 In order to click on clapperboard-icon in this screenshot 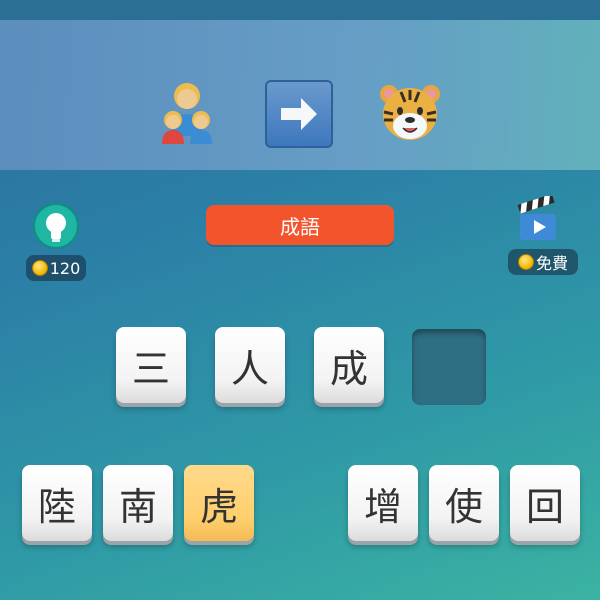, I will do `click(538, 220)`.